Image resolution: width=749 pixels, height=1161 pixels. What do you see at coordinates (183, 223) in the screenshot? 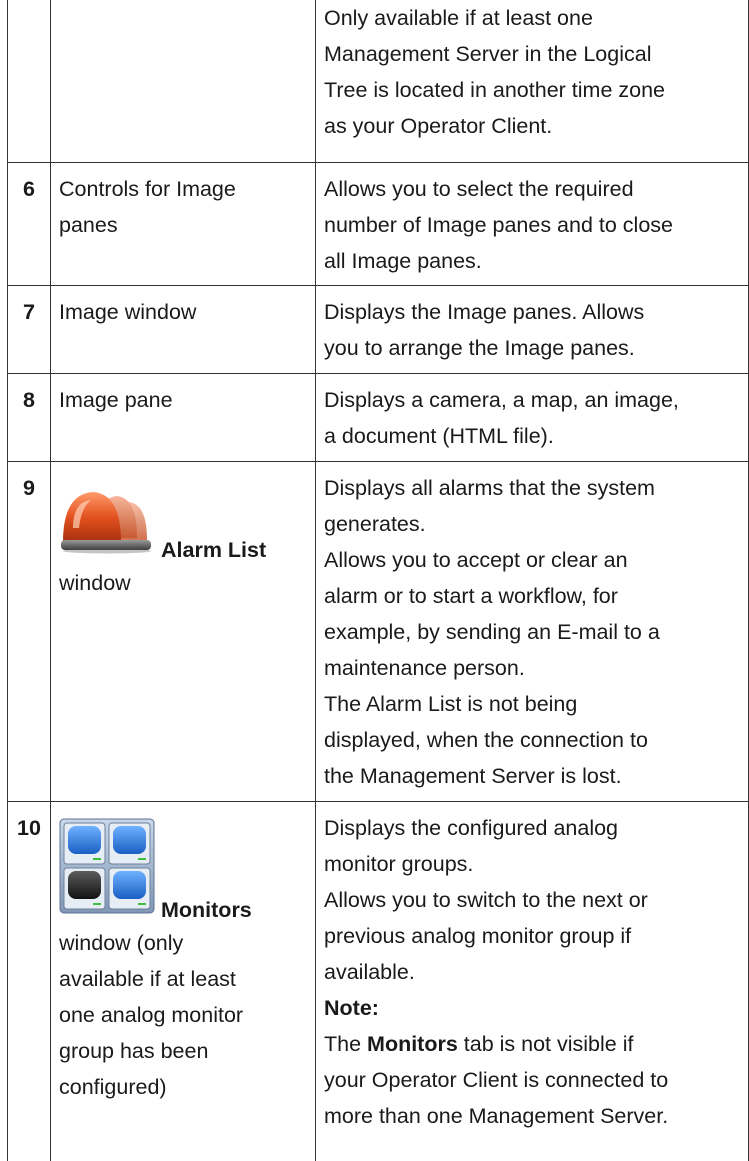
I see `row-element: Controls for Image panes` at bounding box center [183, 223].